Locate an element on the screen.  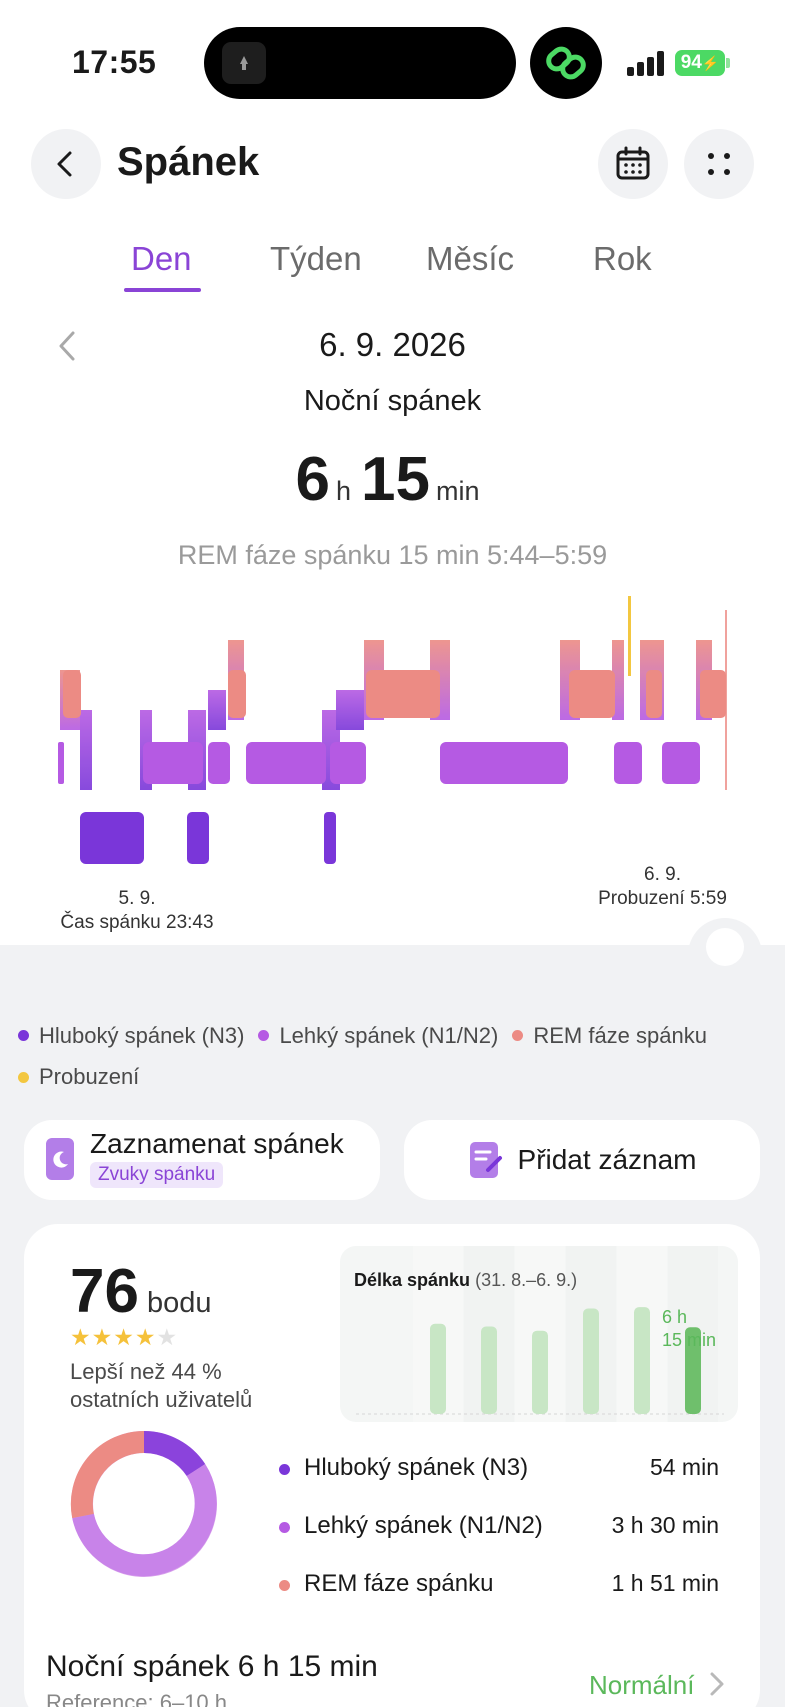
status-bar: 17:55 94⚡ is located at coordinates (392, 60).